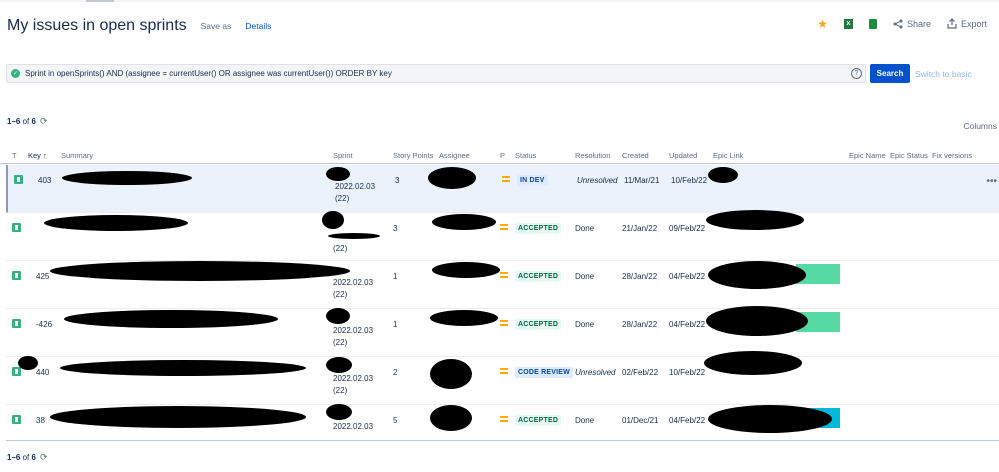 Image resolution: width=999 pixels, height=472 pixels. What do you see at coordinates (592, 155) in the screenshot?
I see `col-resolution: Resolution` at bounding box center [592, 155].